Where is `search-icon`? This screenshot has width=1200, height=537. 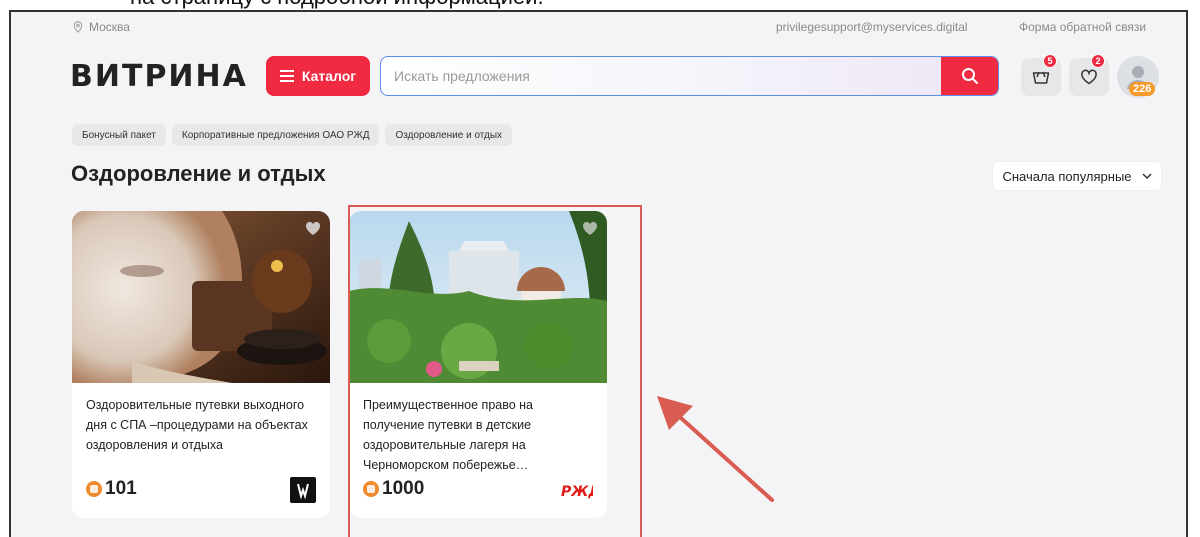 search-icon is located at coordinates (970, 76).